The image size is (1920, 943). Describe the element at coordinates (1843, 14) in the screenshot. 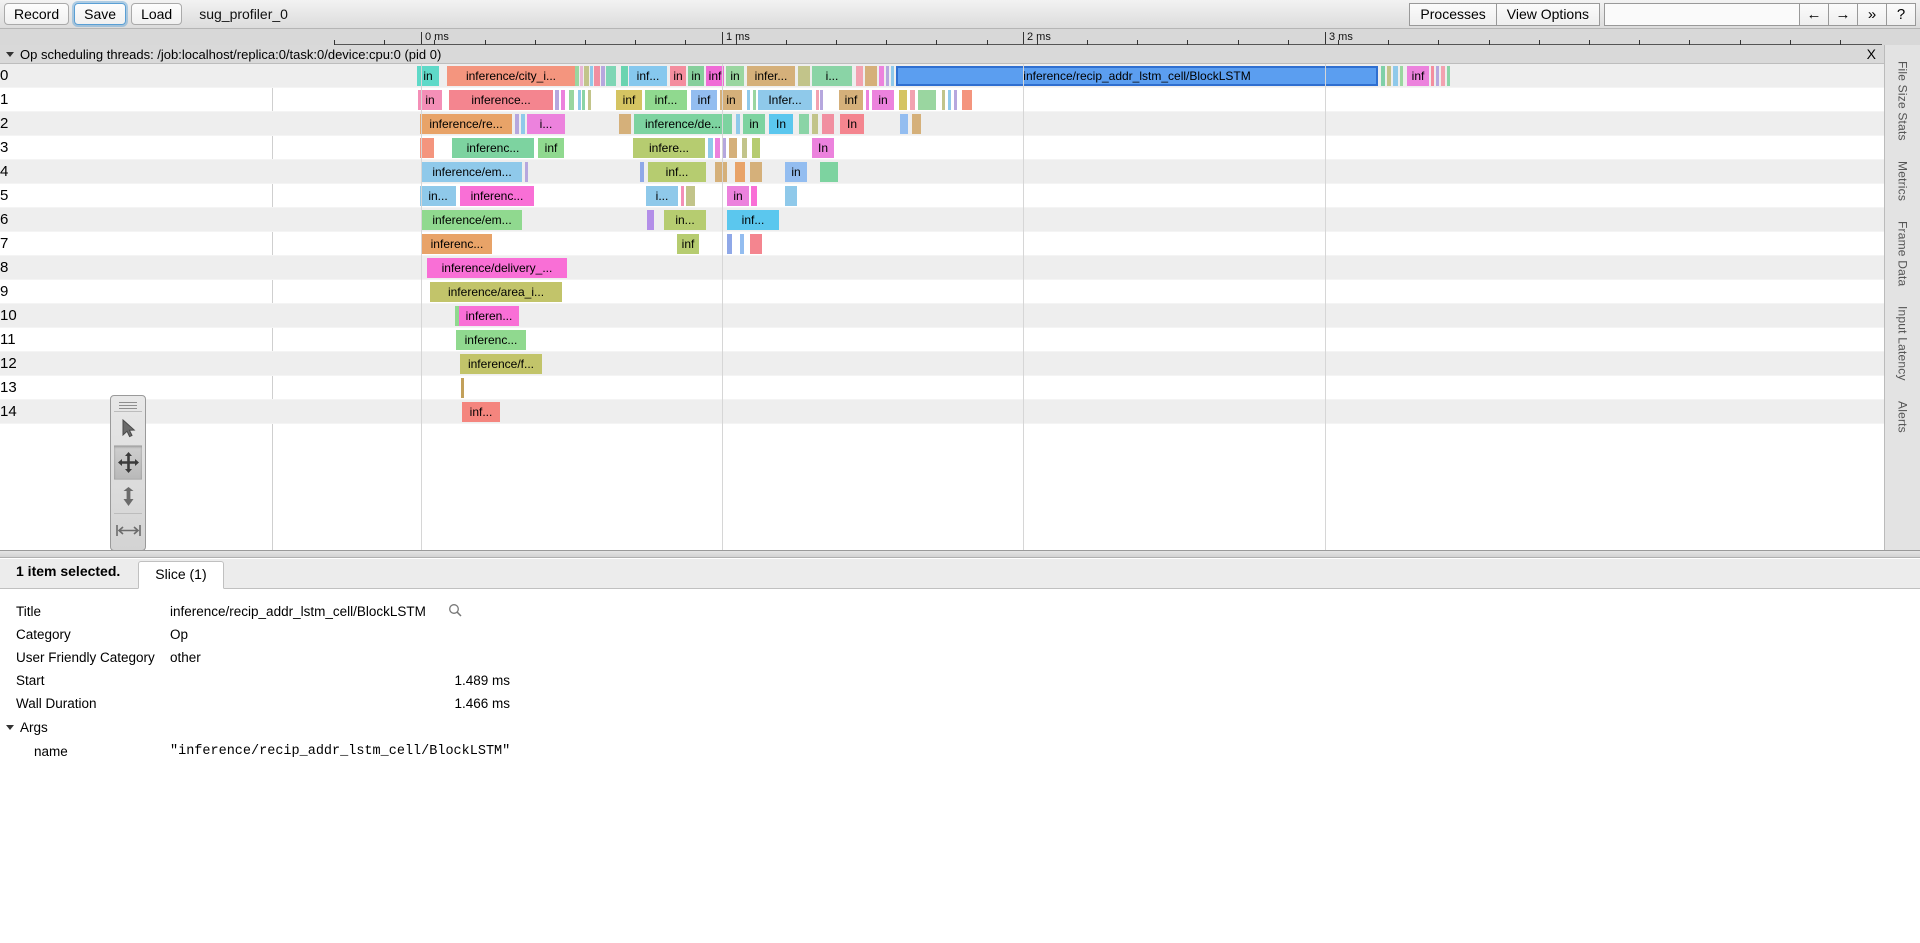

I see `search-next-icon: →` at that location.